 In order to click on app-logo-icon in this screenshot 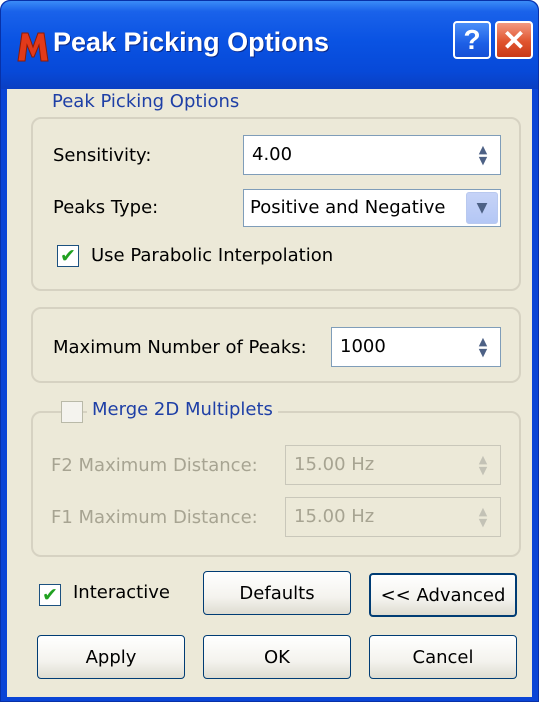, I will do `click(33, 47)`.